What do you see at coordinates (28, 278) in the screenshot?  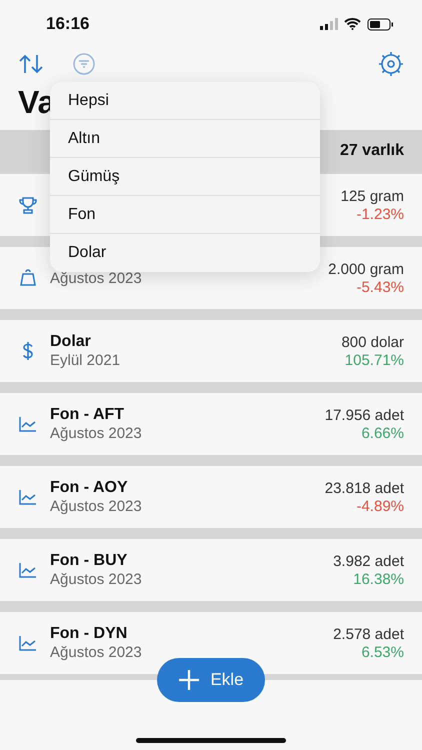 I see `weight-icon` at bounding box center [28, 278].